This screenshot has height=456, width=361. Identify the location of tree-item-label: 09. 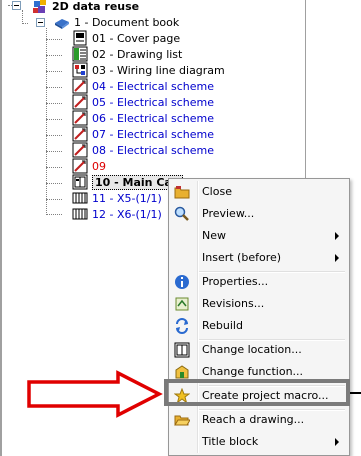
(99, 166).